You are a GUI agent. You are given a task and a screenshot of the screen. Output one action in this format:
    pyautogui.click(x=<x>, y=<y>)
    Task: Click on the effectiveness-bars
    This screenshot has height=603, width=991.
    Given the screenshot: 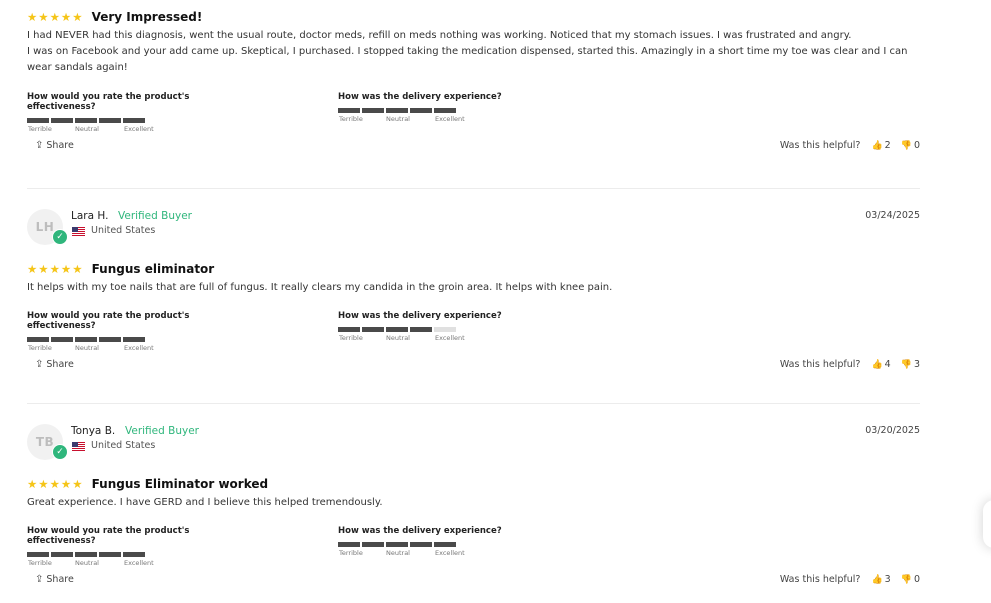 What is the action you would take?
    pyautogui.click(x=137, y=120)
    